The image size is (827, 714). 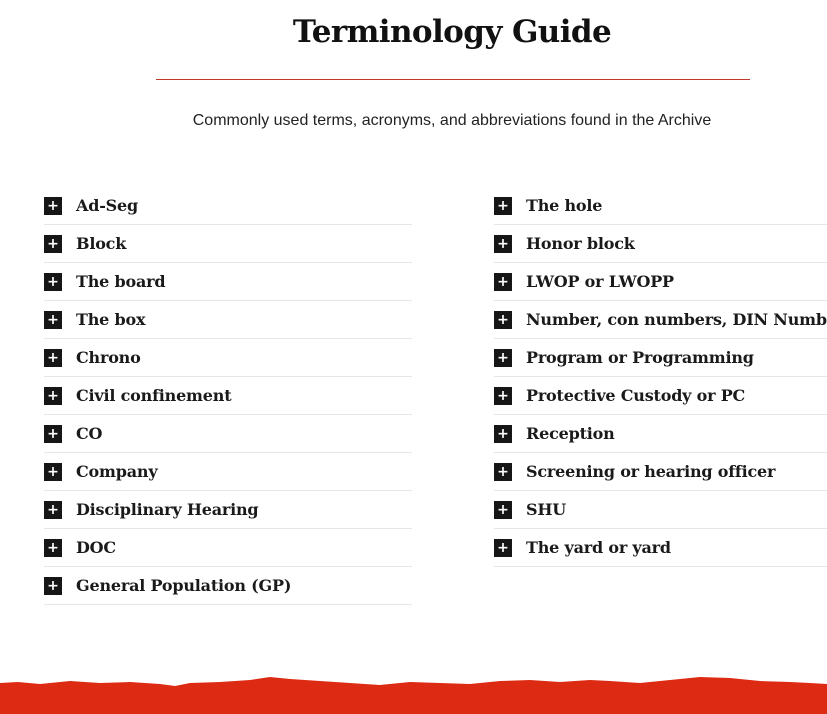 I want to click on term-item: + Disciplinary Hearing, so click(x=228, y=510).